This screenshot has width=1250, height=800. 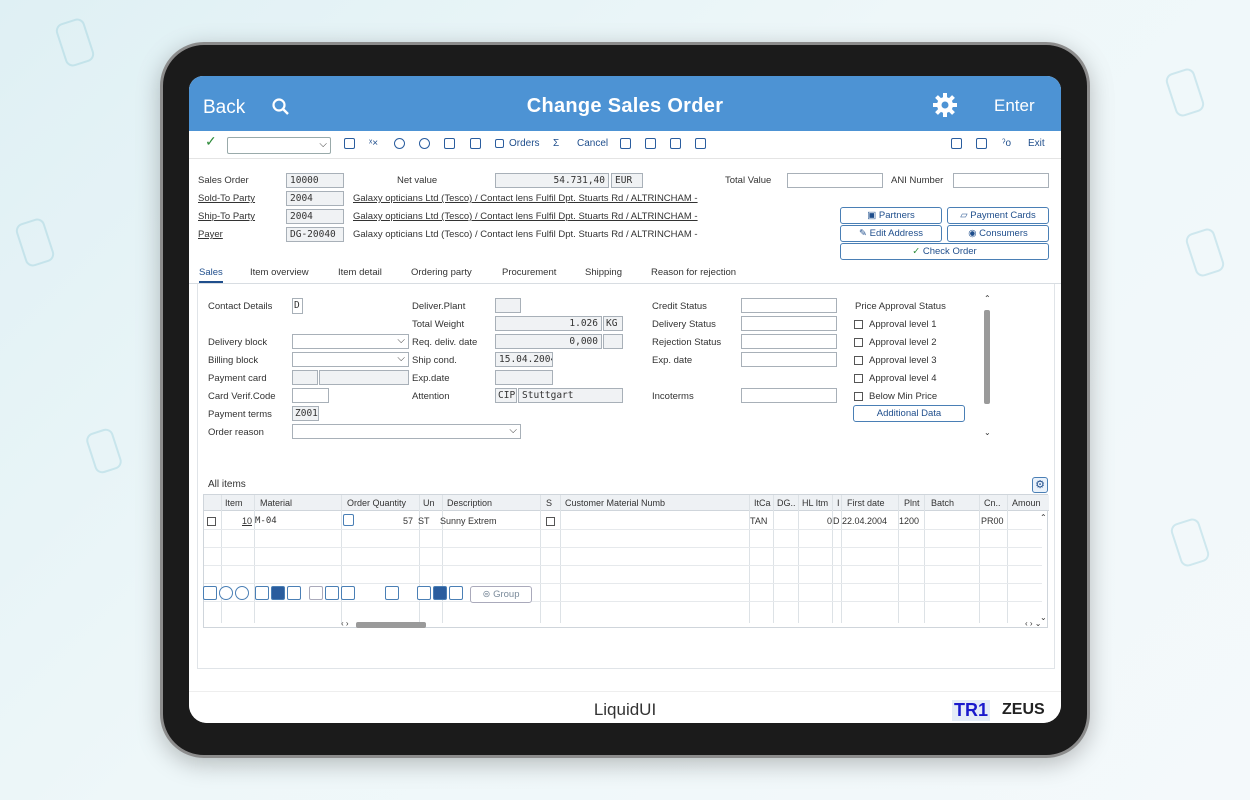 I want to click on deliver-plant-field, so click(x=508, y=305).